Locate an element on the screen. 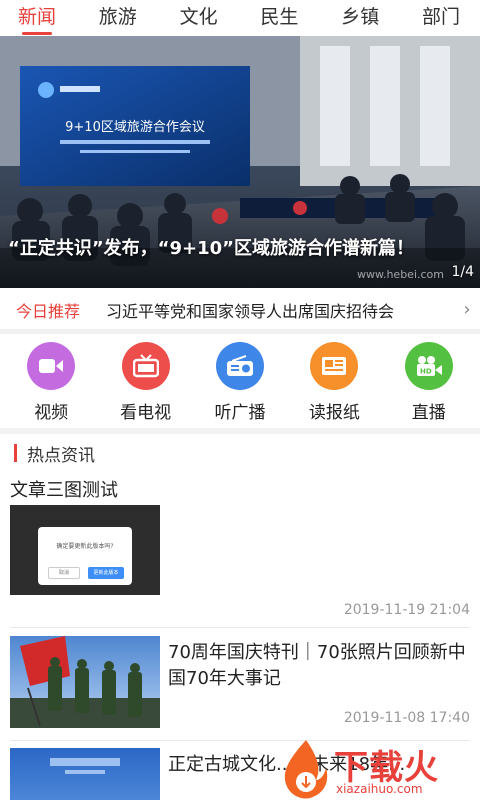 This screenshot has height=800, width=480. recommend-headline: 习近平等党和国家领导人出席国庆招待会 is located at coordinates (280, 310).